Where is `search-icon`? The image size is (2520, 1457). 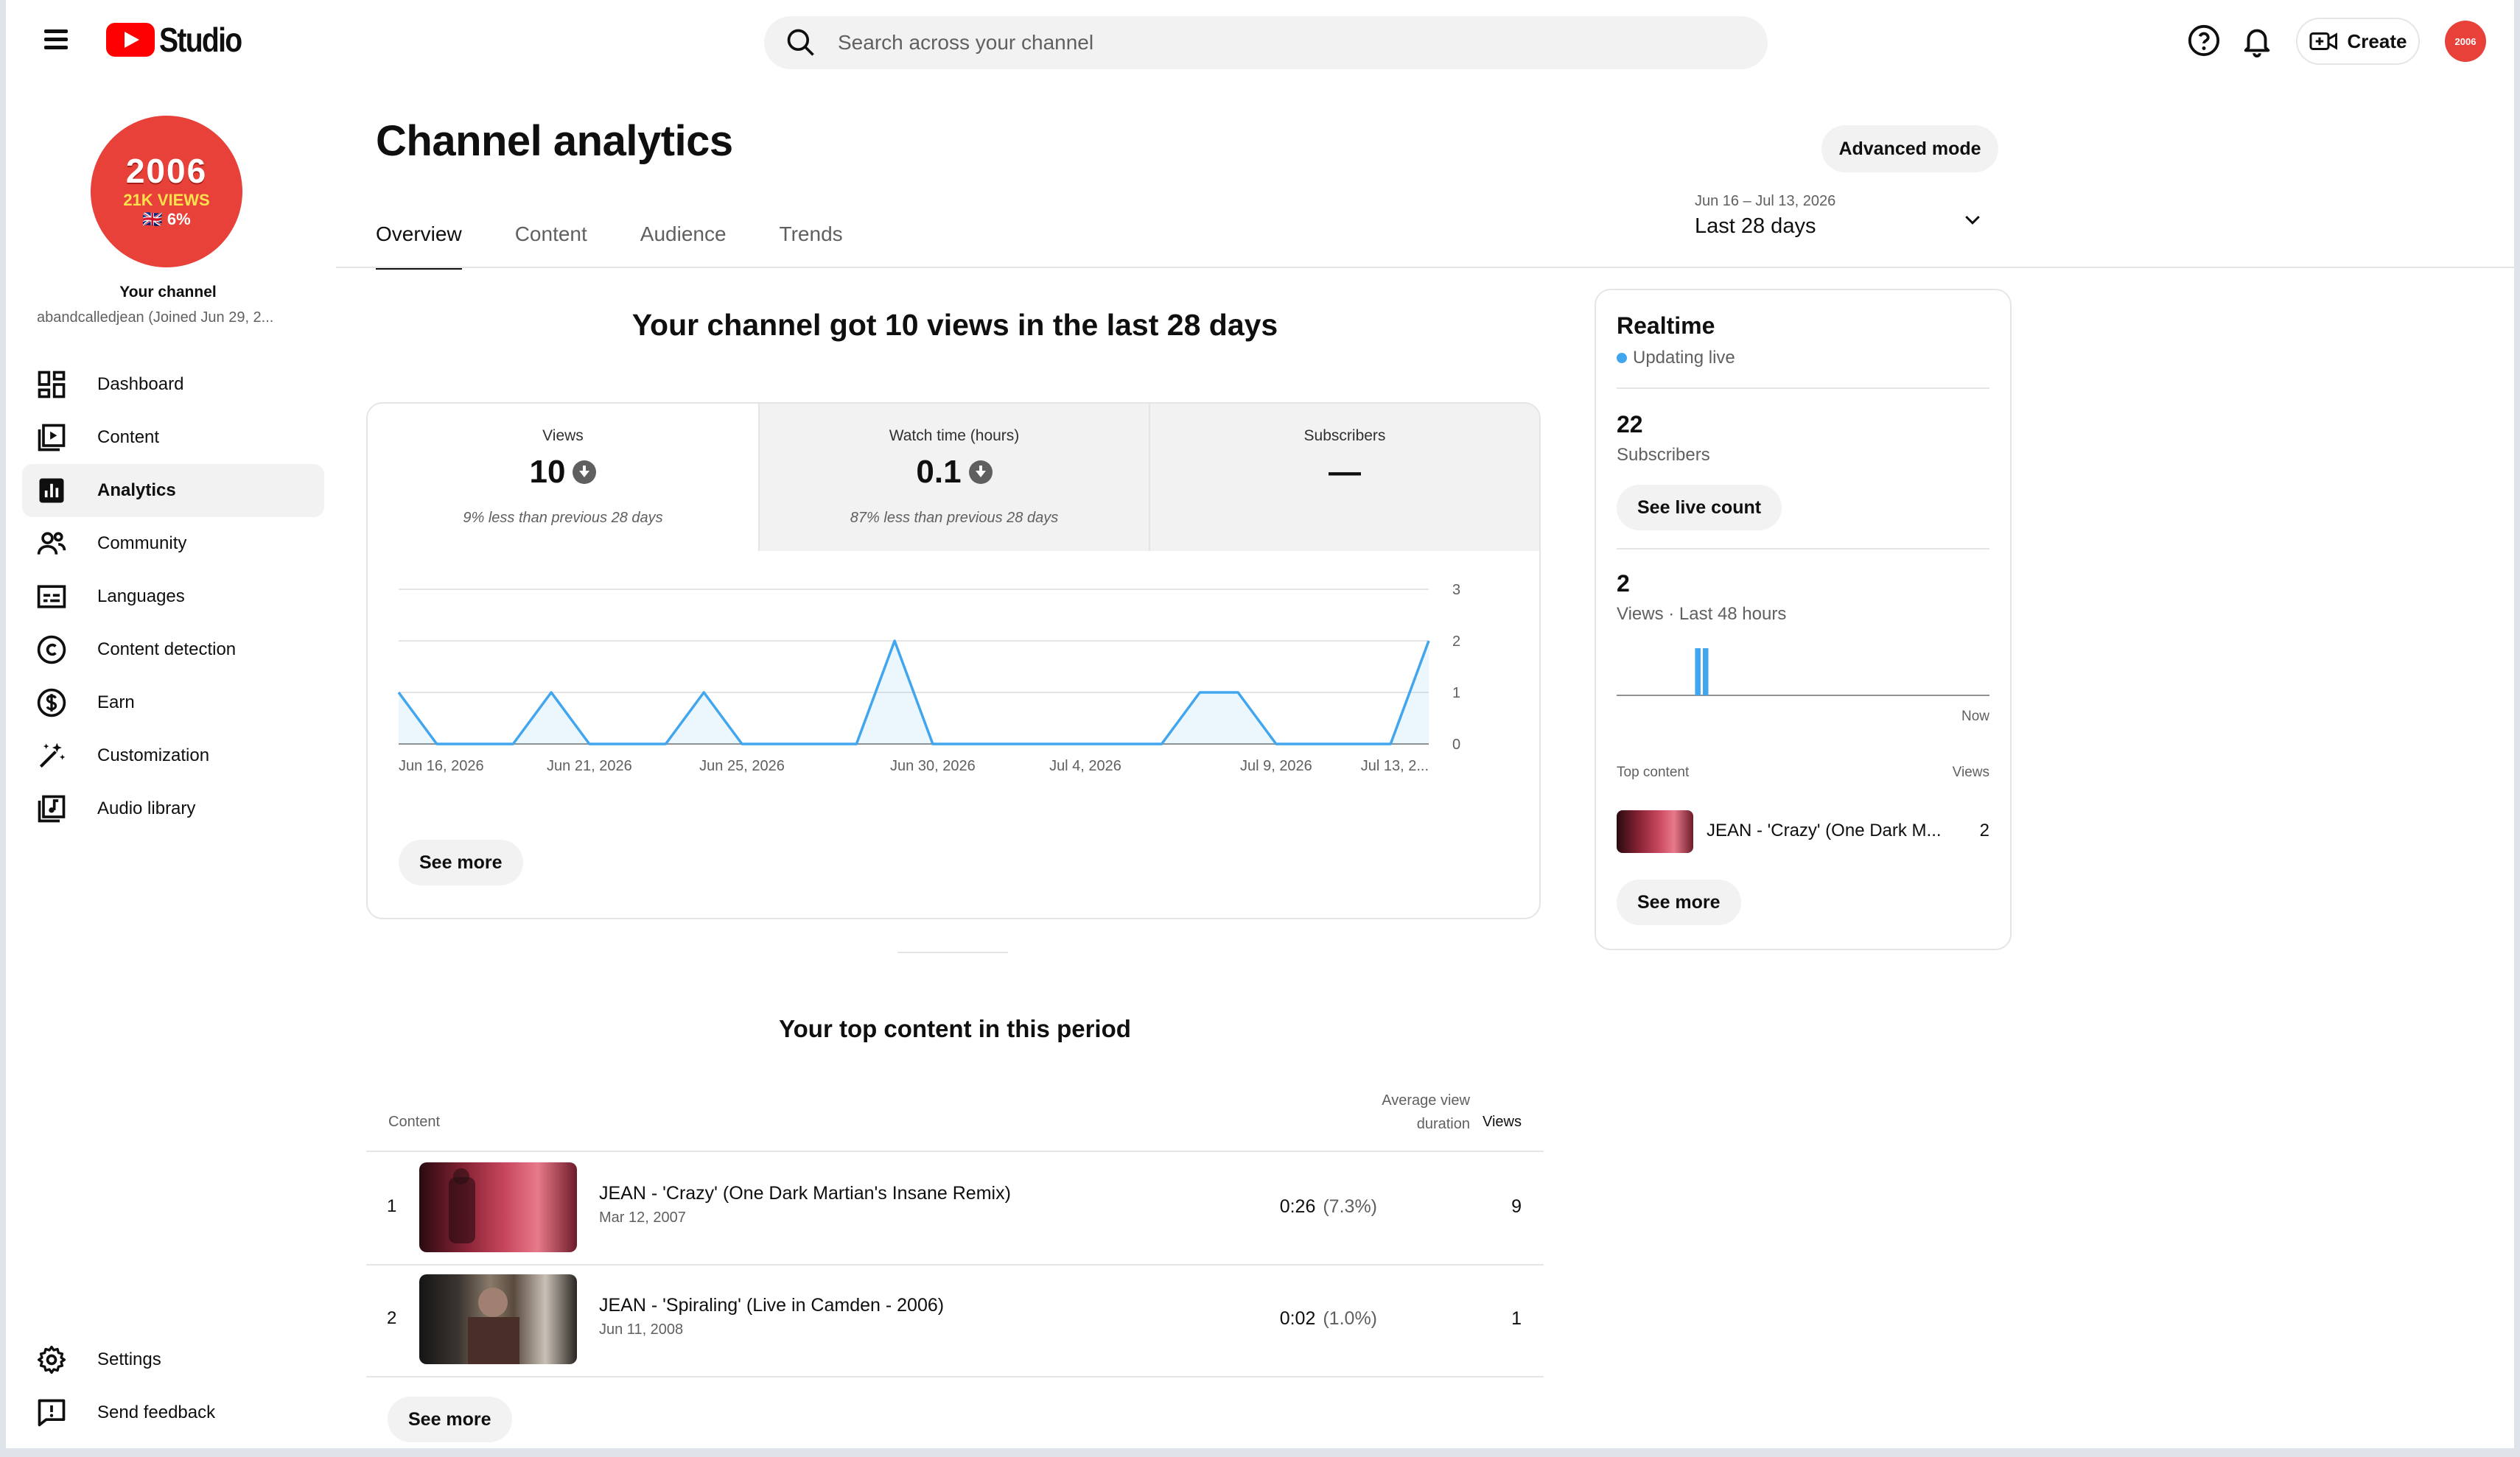 search-icon is located at coordinates (800, 42).